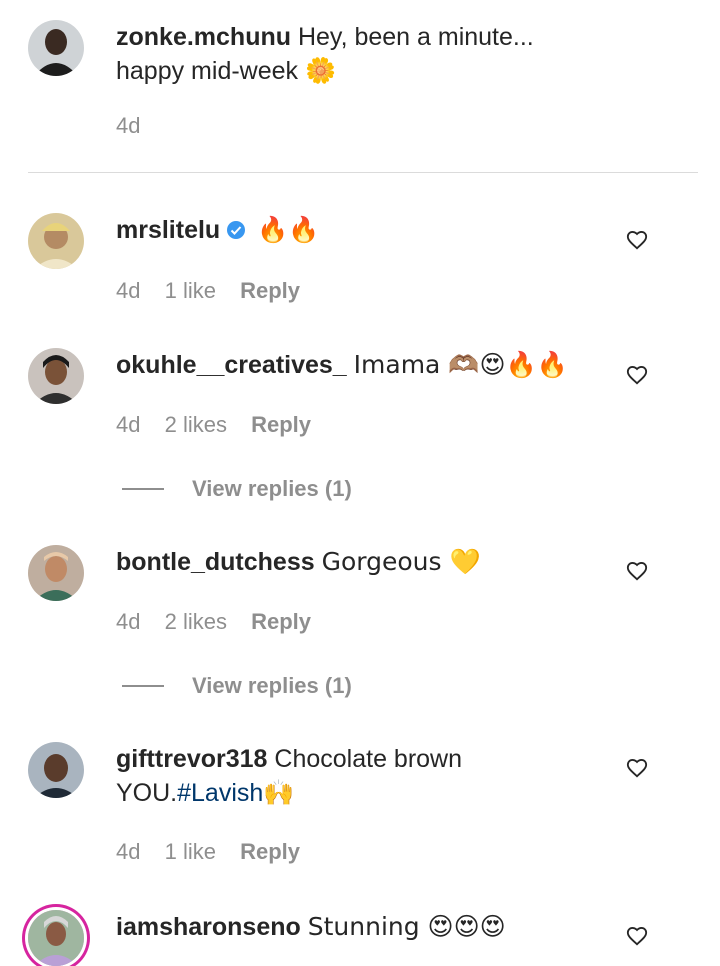  Describe the element at coordinates (208, 927) in the screenshot. I see `comment-username: iamsharonseno` at that location.